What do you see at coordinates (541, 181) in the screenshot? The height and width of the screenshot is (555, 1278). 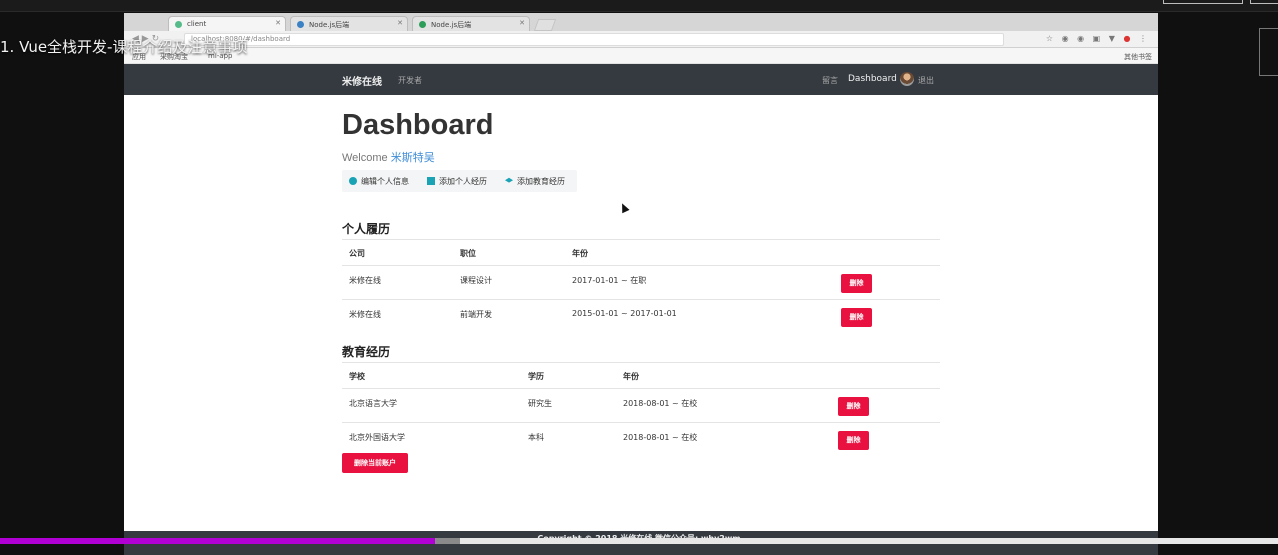 I see `add-education-label: 添加教育经历` at bounding box center [541, 181].